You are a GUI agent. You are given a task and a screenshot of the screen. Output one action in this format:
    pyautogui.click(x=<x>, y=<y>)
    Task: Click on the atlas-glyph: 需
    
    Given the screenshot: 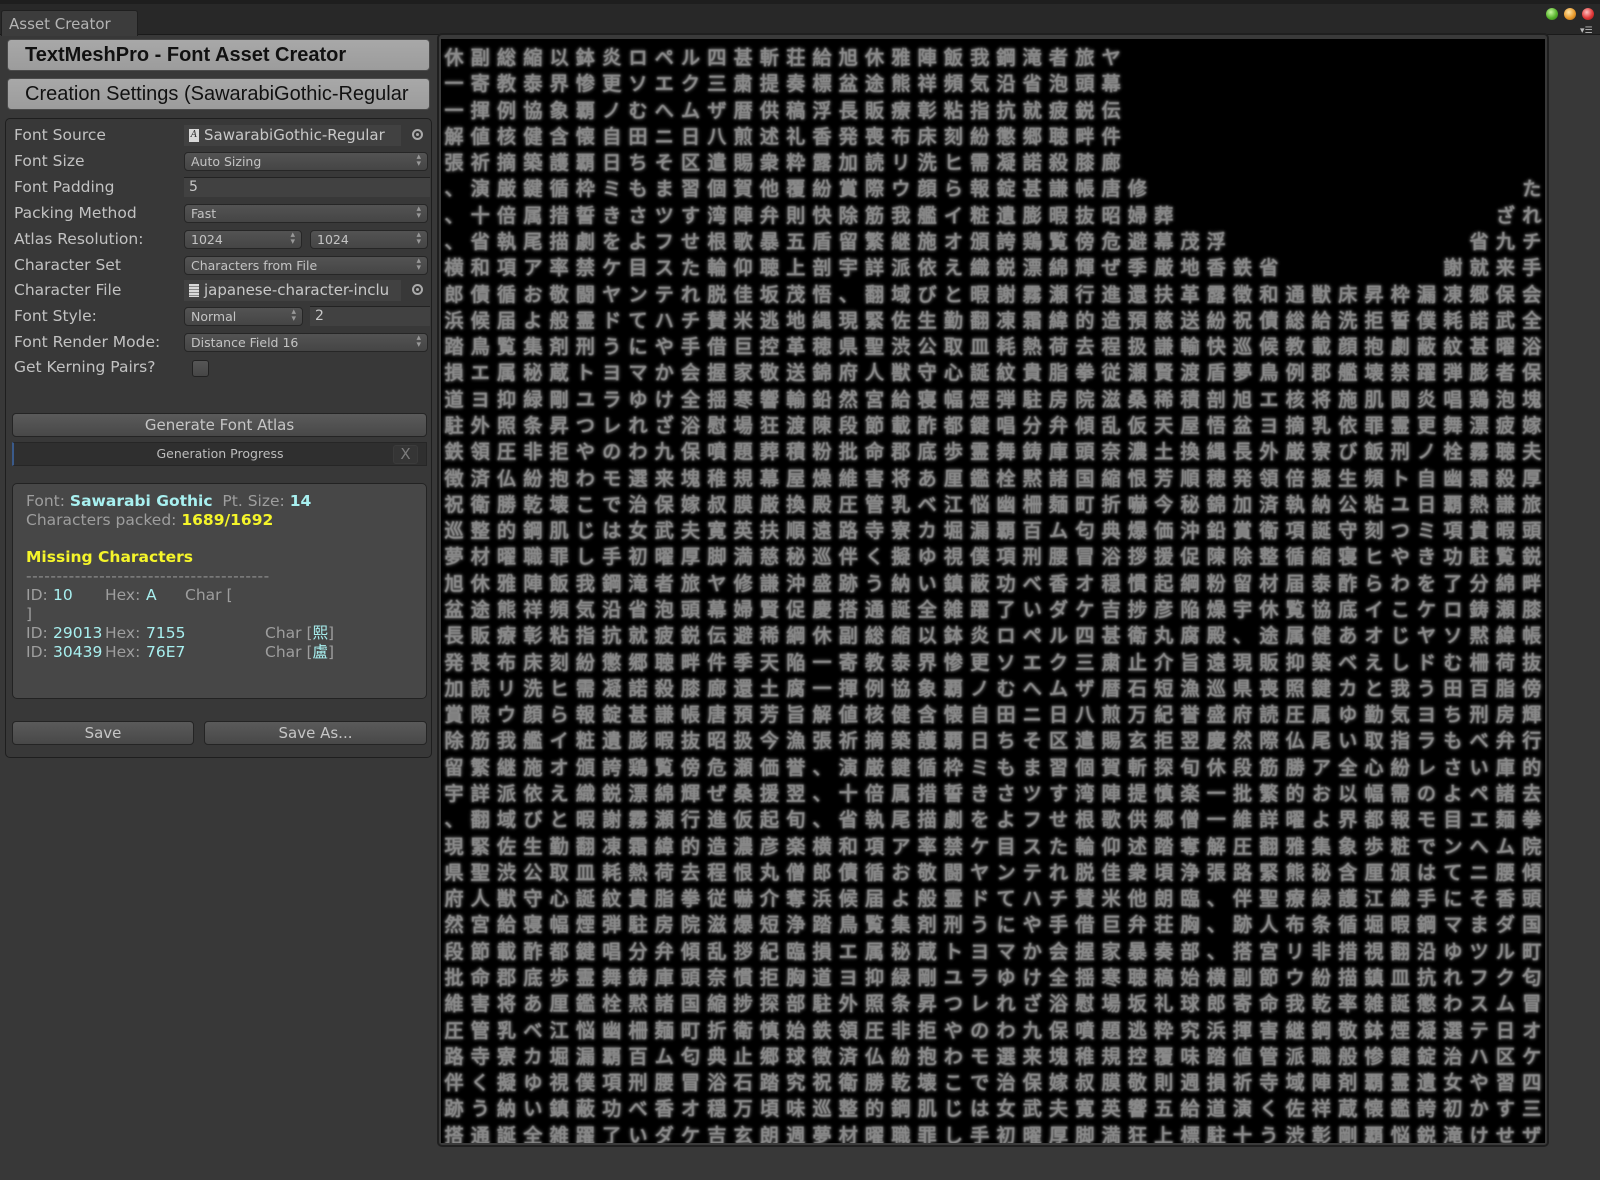 What is the action you would take?
    pyautogui.click(x=585, y=688)
    